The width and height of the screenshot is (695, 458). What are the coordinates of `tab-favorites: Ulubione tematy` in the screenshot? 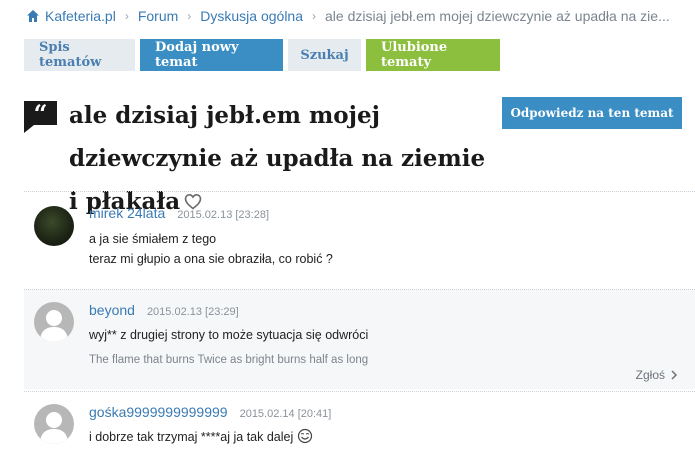 It's located at (433, 55).